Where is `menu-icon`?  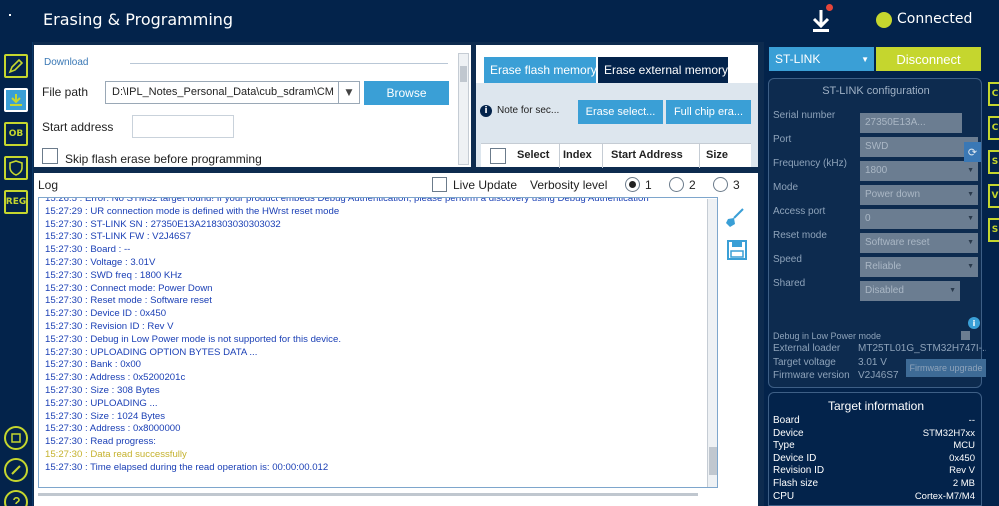
menu-icon is located at coordinates (19, 21).